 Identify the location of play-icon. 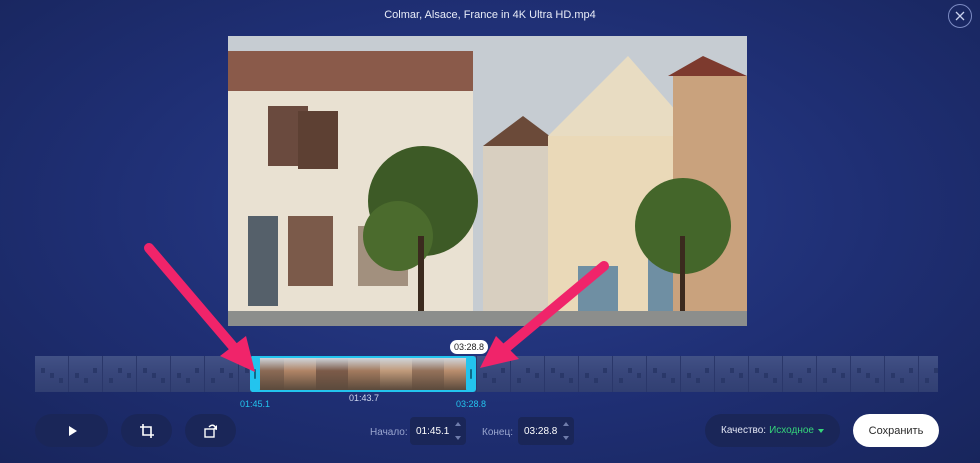
(72, 430).